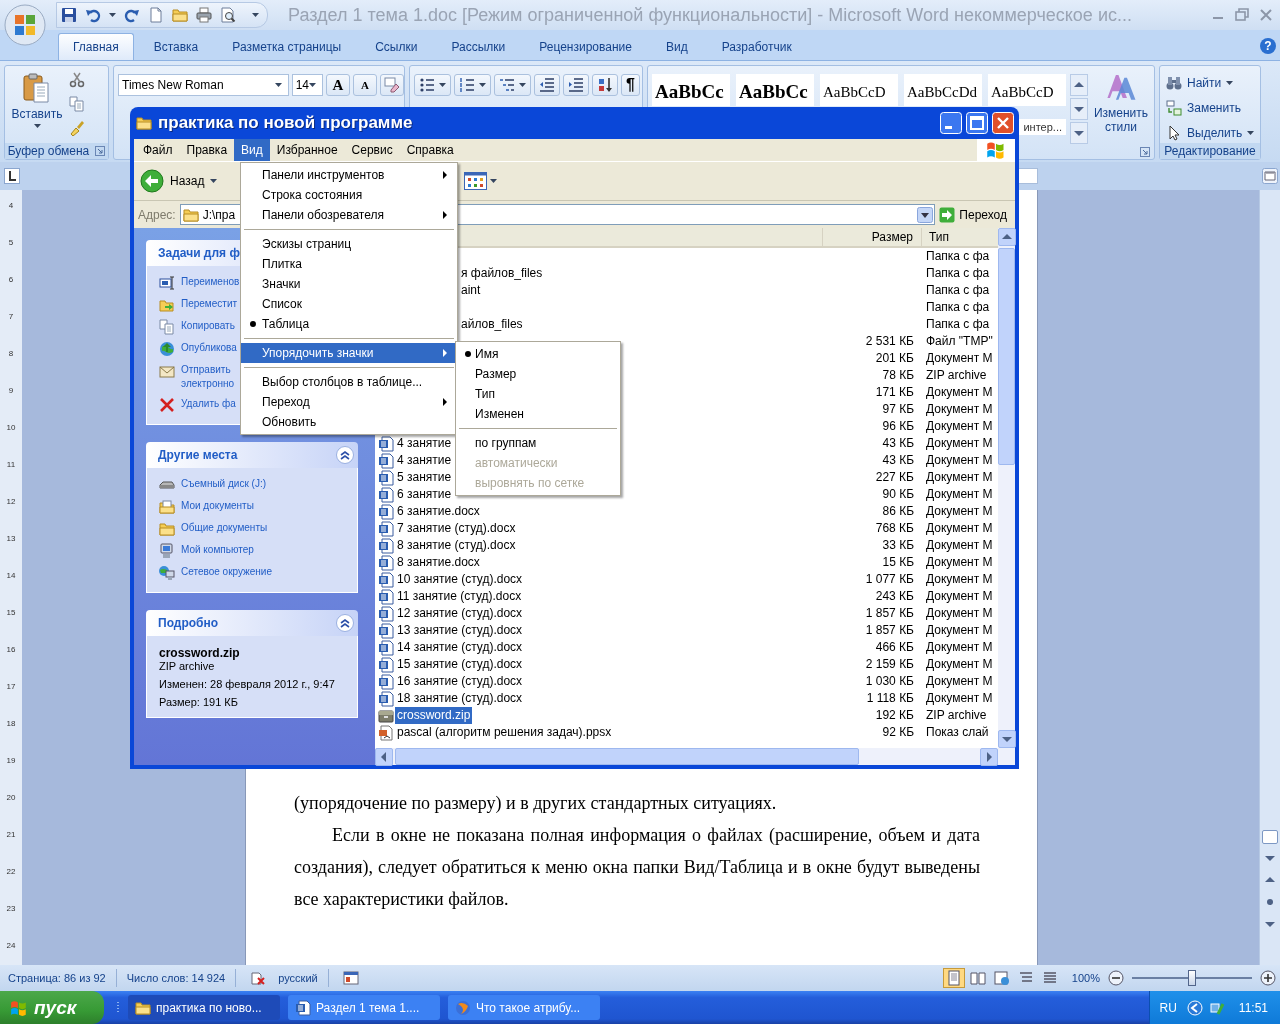 This screenshot has width=1280, height=1024. Describe the element at coordinates (959, 341) in the screenshot. I see `file-type: Файл "TMP"` at that location.